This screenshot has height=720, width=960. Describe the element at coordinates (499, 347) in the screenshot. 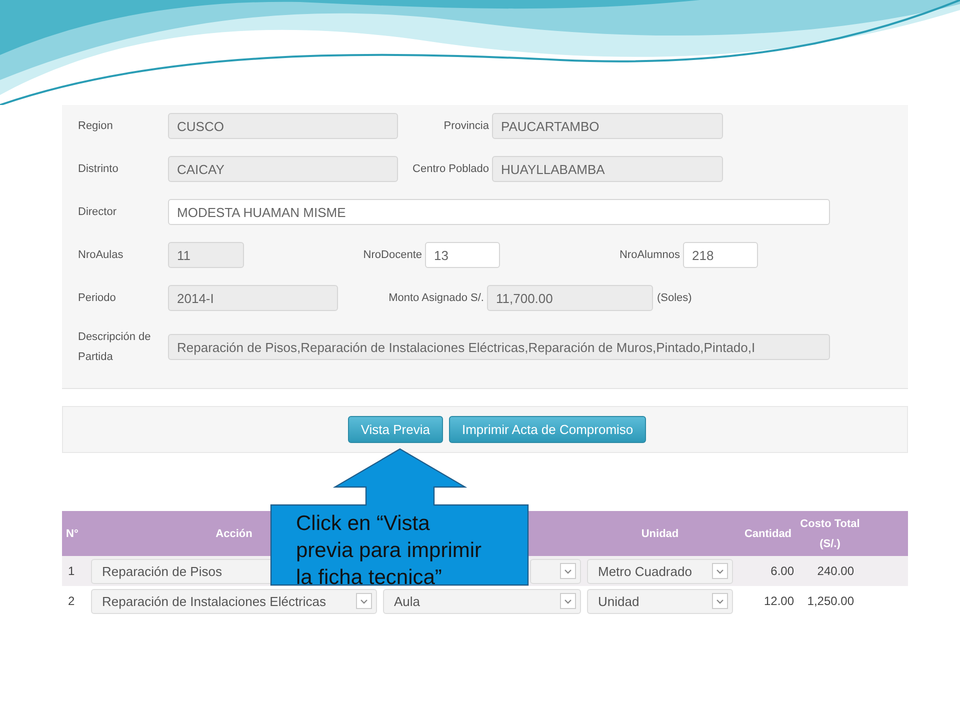

I see `input-field: Reparación de Pisos,Reparación de Instalaciones Eléctricas,Reparación de Muros,Pintado,Pintado,I` at that location.